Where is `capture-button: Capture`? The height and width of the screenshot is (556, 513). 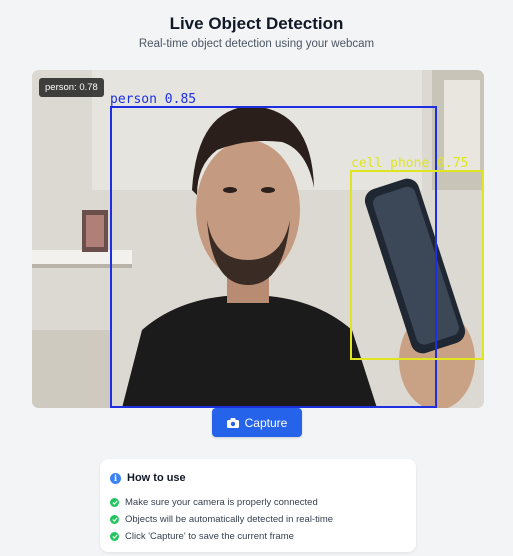 capture-button: Capture is located at coordinates (257, 422).